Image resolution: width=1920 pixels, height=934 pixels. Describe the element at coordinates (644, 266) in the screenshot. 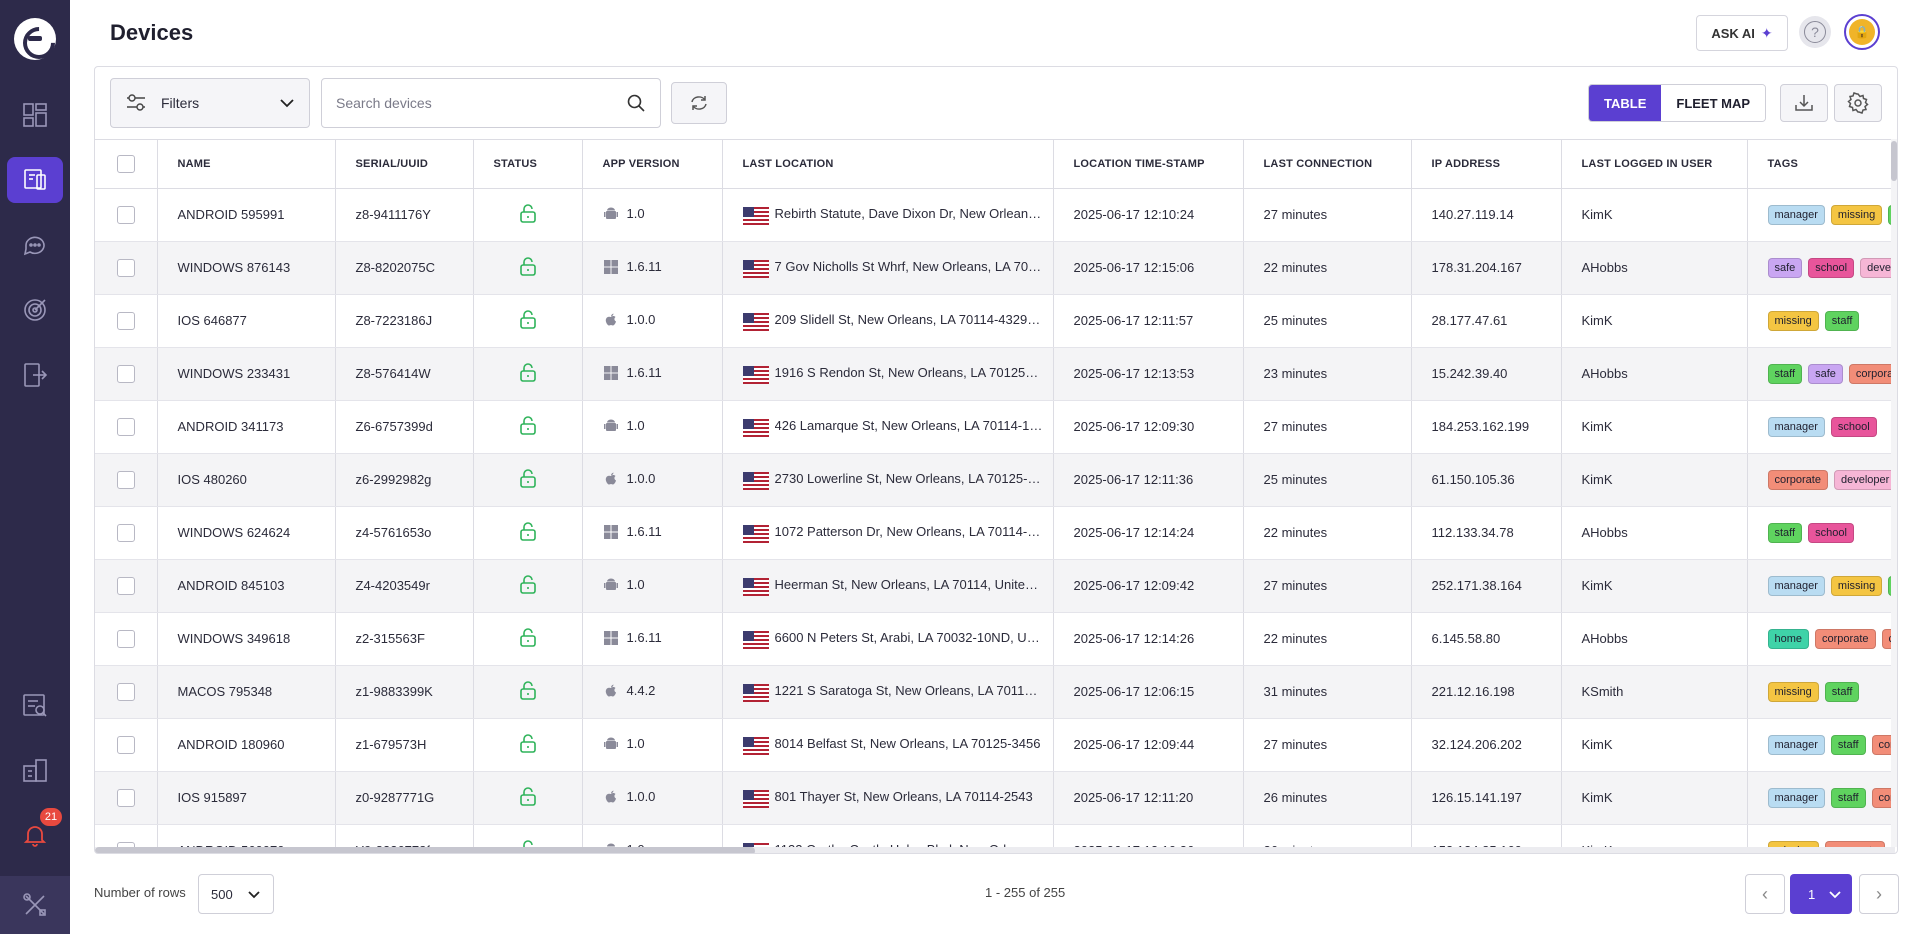

I see `app-version: 1.6.11` at that location.